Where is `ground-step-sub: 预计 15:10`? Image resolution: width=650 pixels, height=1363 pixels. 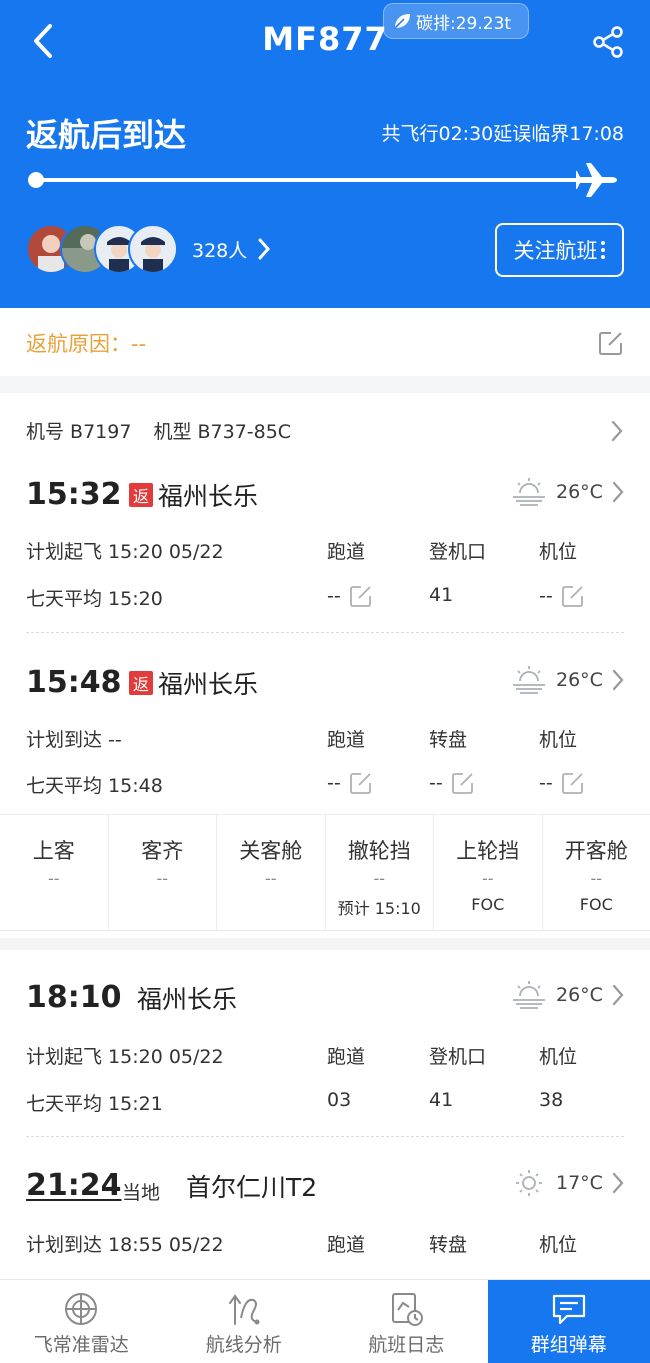
ground-step-sub: 预计 15:10 is located at coordinates (379, 908).